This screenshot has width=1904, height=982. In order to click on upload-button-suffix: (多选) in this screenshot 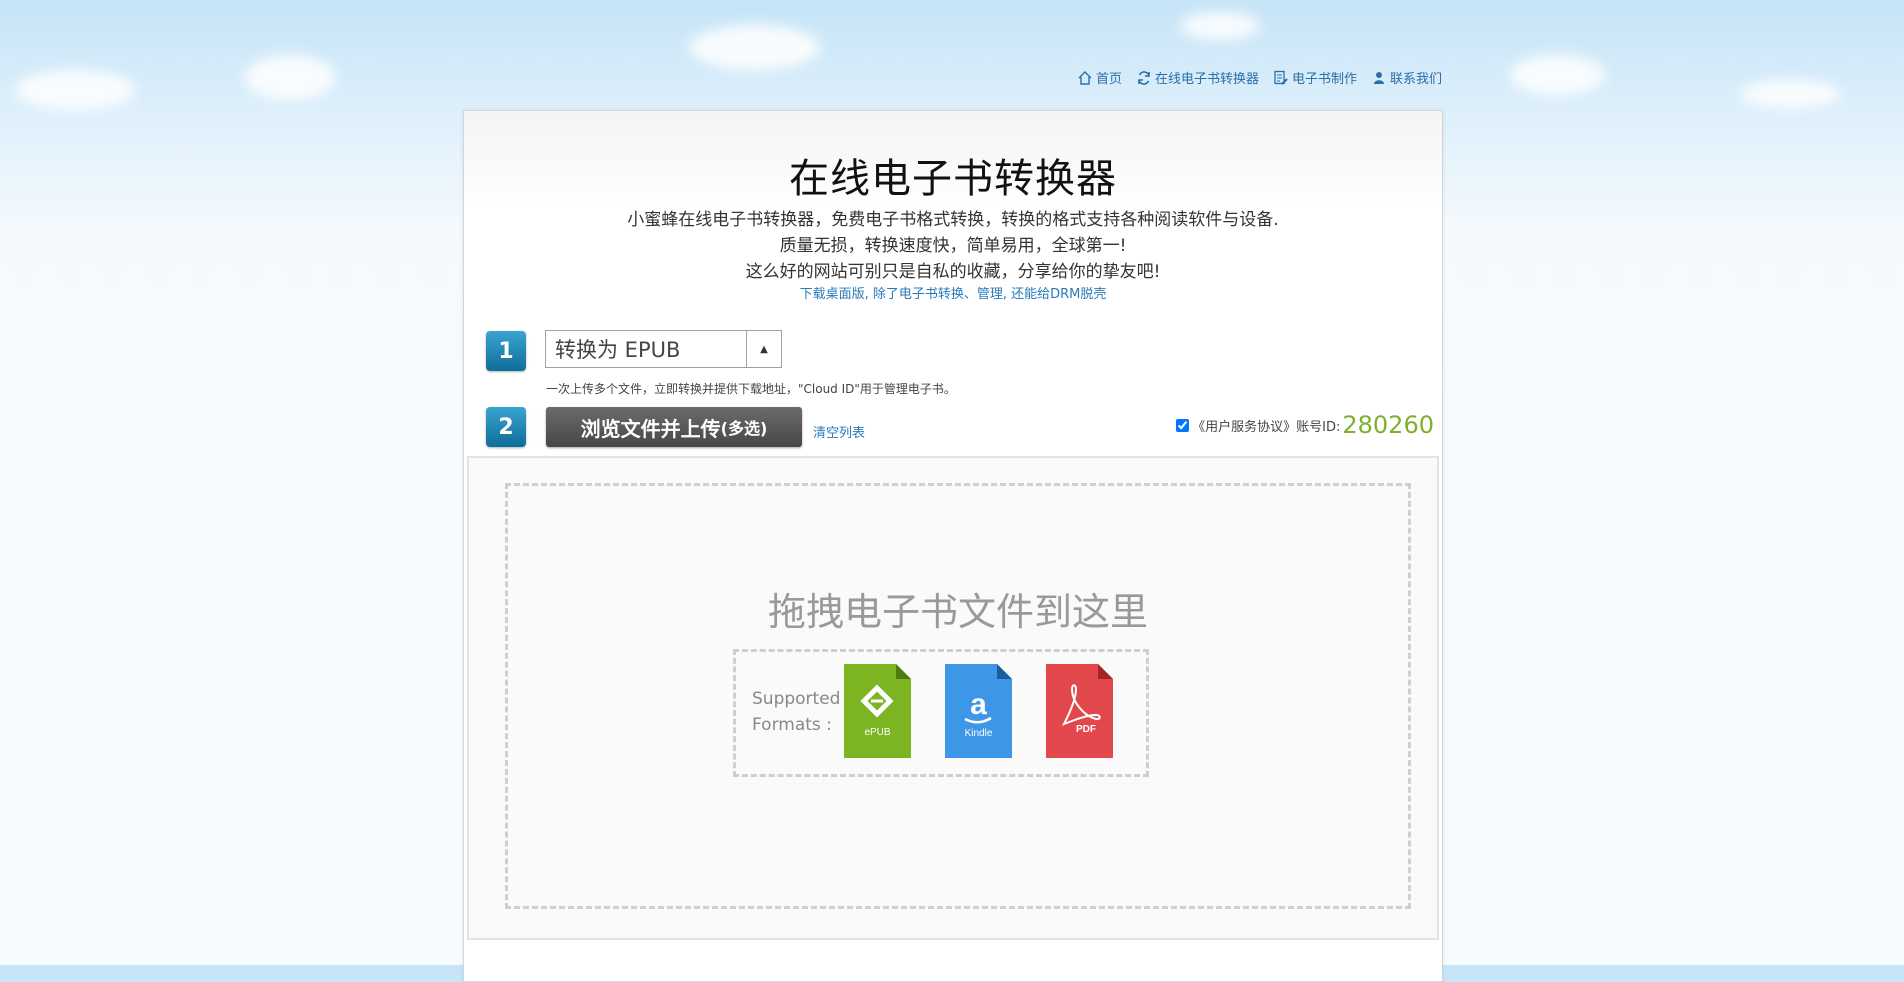, I will do `click(744, 428)`.